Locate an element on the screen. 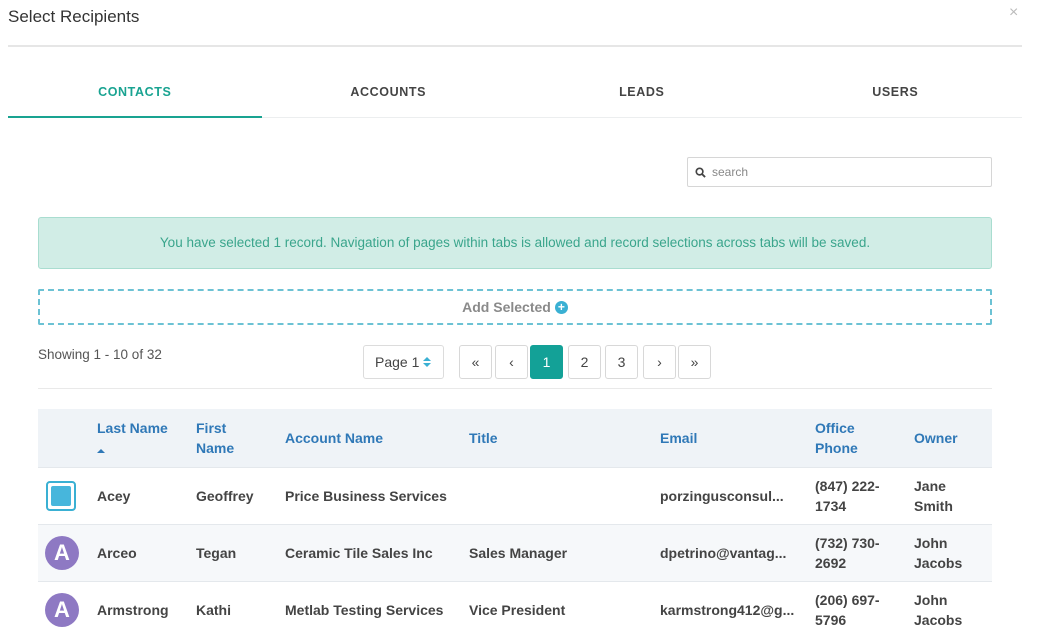 The height and width of the screenshot is (642, 1039). checkbox-fill is located at coordinates (61, 495).